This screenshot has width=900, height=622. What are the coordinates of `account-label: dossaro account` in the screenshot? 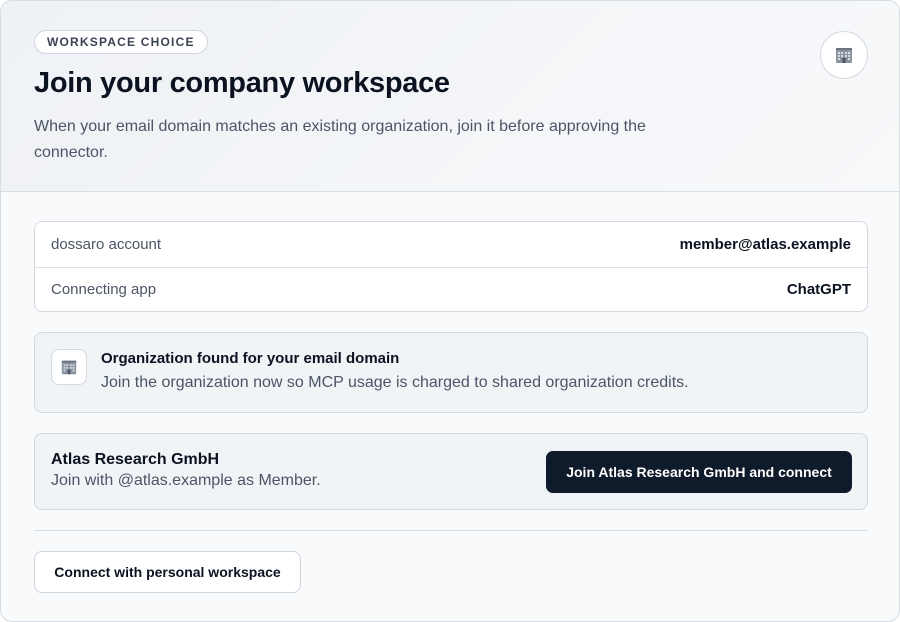 It's located at (106, 244).